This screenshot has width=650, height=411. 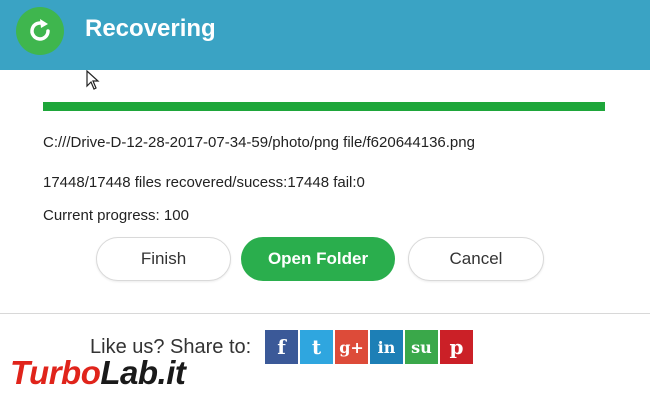 I want to click on divider, so click(x=325, y=313).